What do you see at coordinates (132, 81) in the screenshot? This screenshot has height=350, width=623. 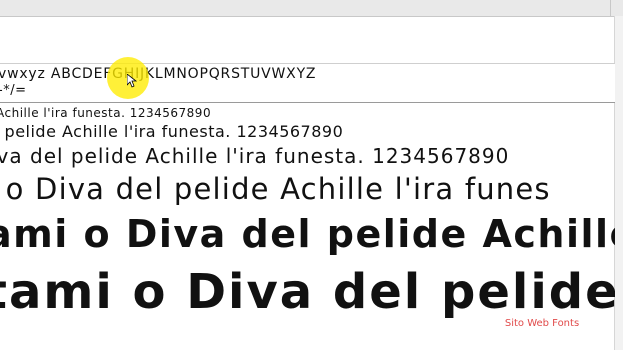 I see `pointer-icon` at bounding box center [132, 81].